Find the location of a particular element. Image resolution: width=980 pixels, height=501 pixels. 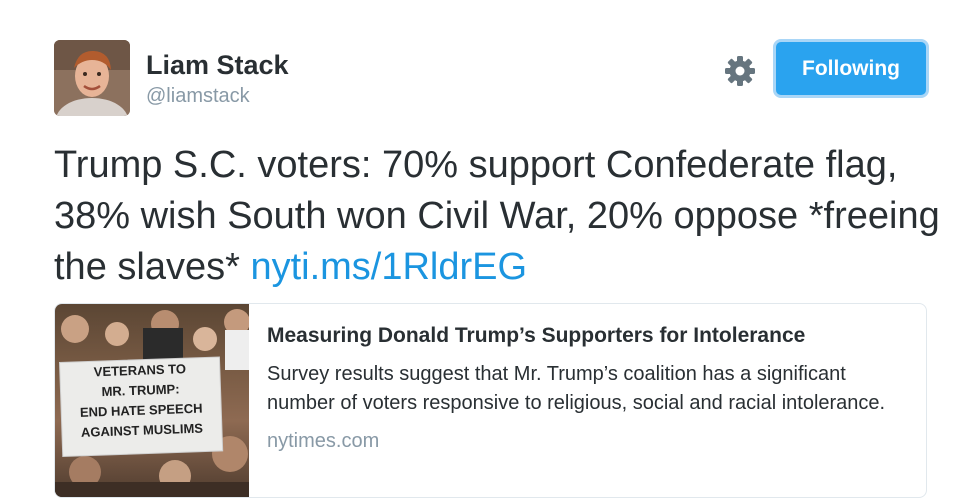

user-name: Liam Stack is located at coordinates (217, 65).